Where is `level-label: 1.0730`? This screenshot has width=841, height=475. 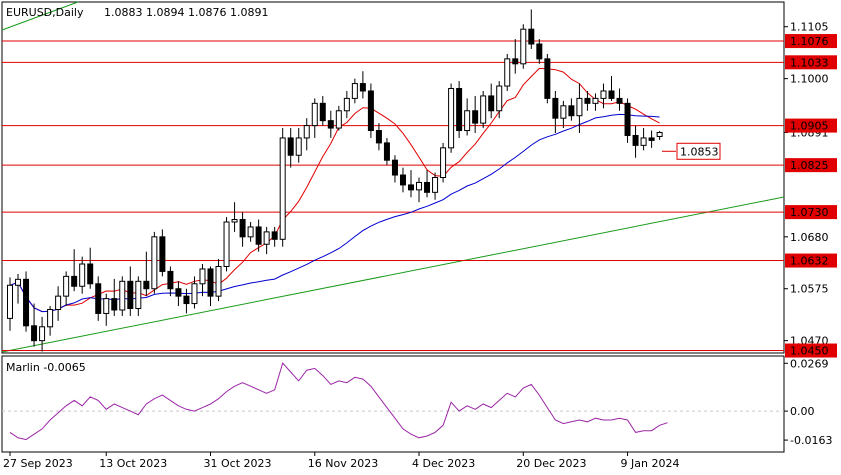 level-label: 1.0730 is located at coordinates (809, 212).